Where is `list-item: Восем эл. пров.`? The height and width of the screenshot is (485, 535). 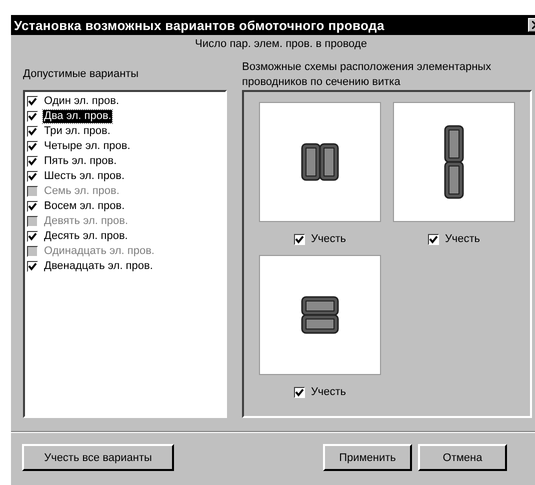
list-item: Восем эл. пров. is located at coordinates (84, 206).